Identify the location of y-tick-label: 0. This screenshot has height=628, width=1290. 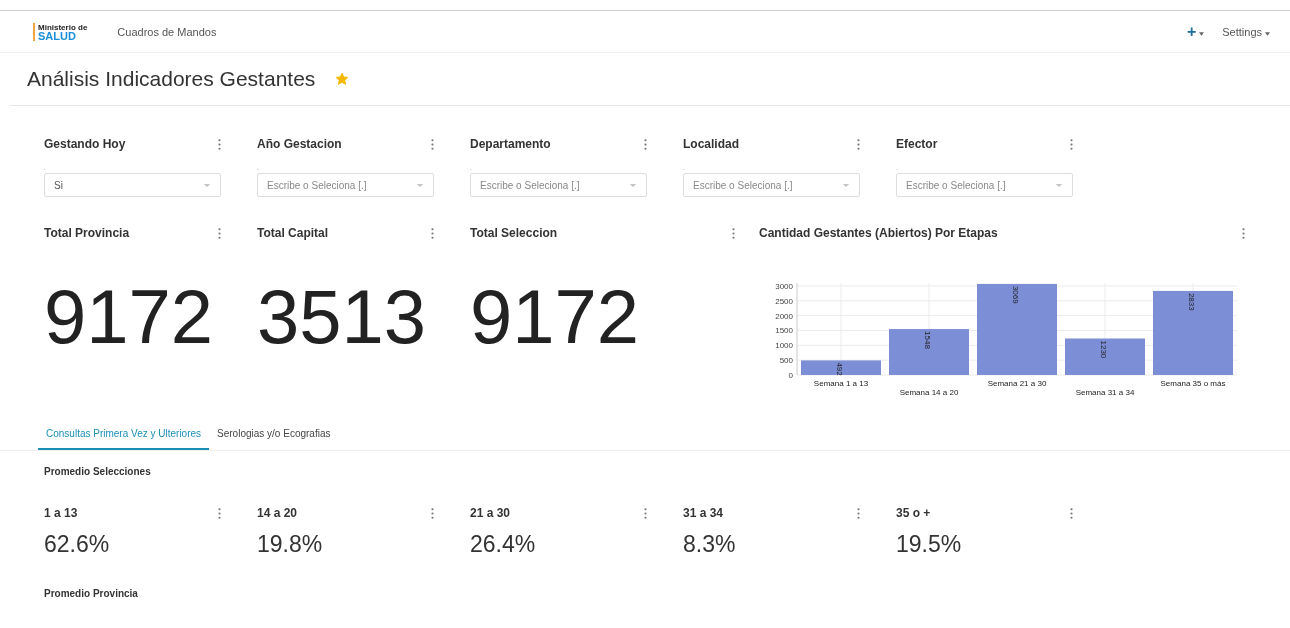
(790, 375).